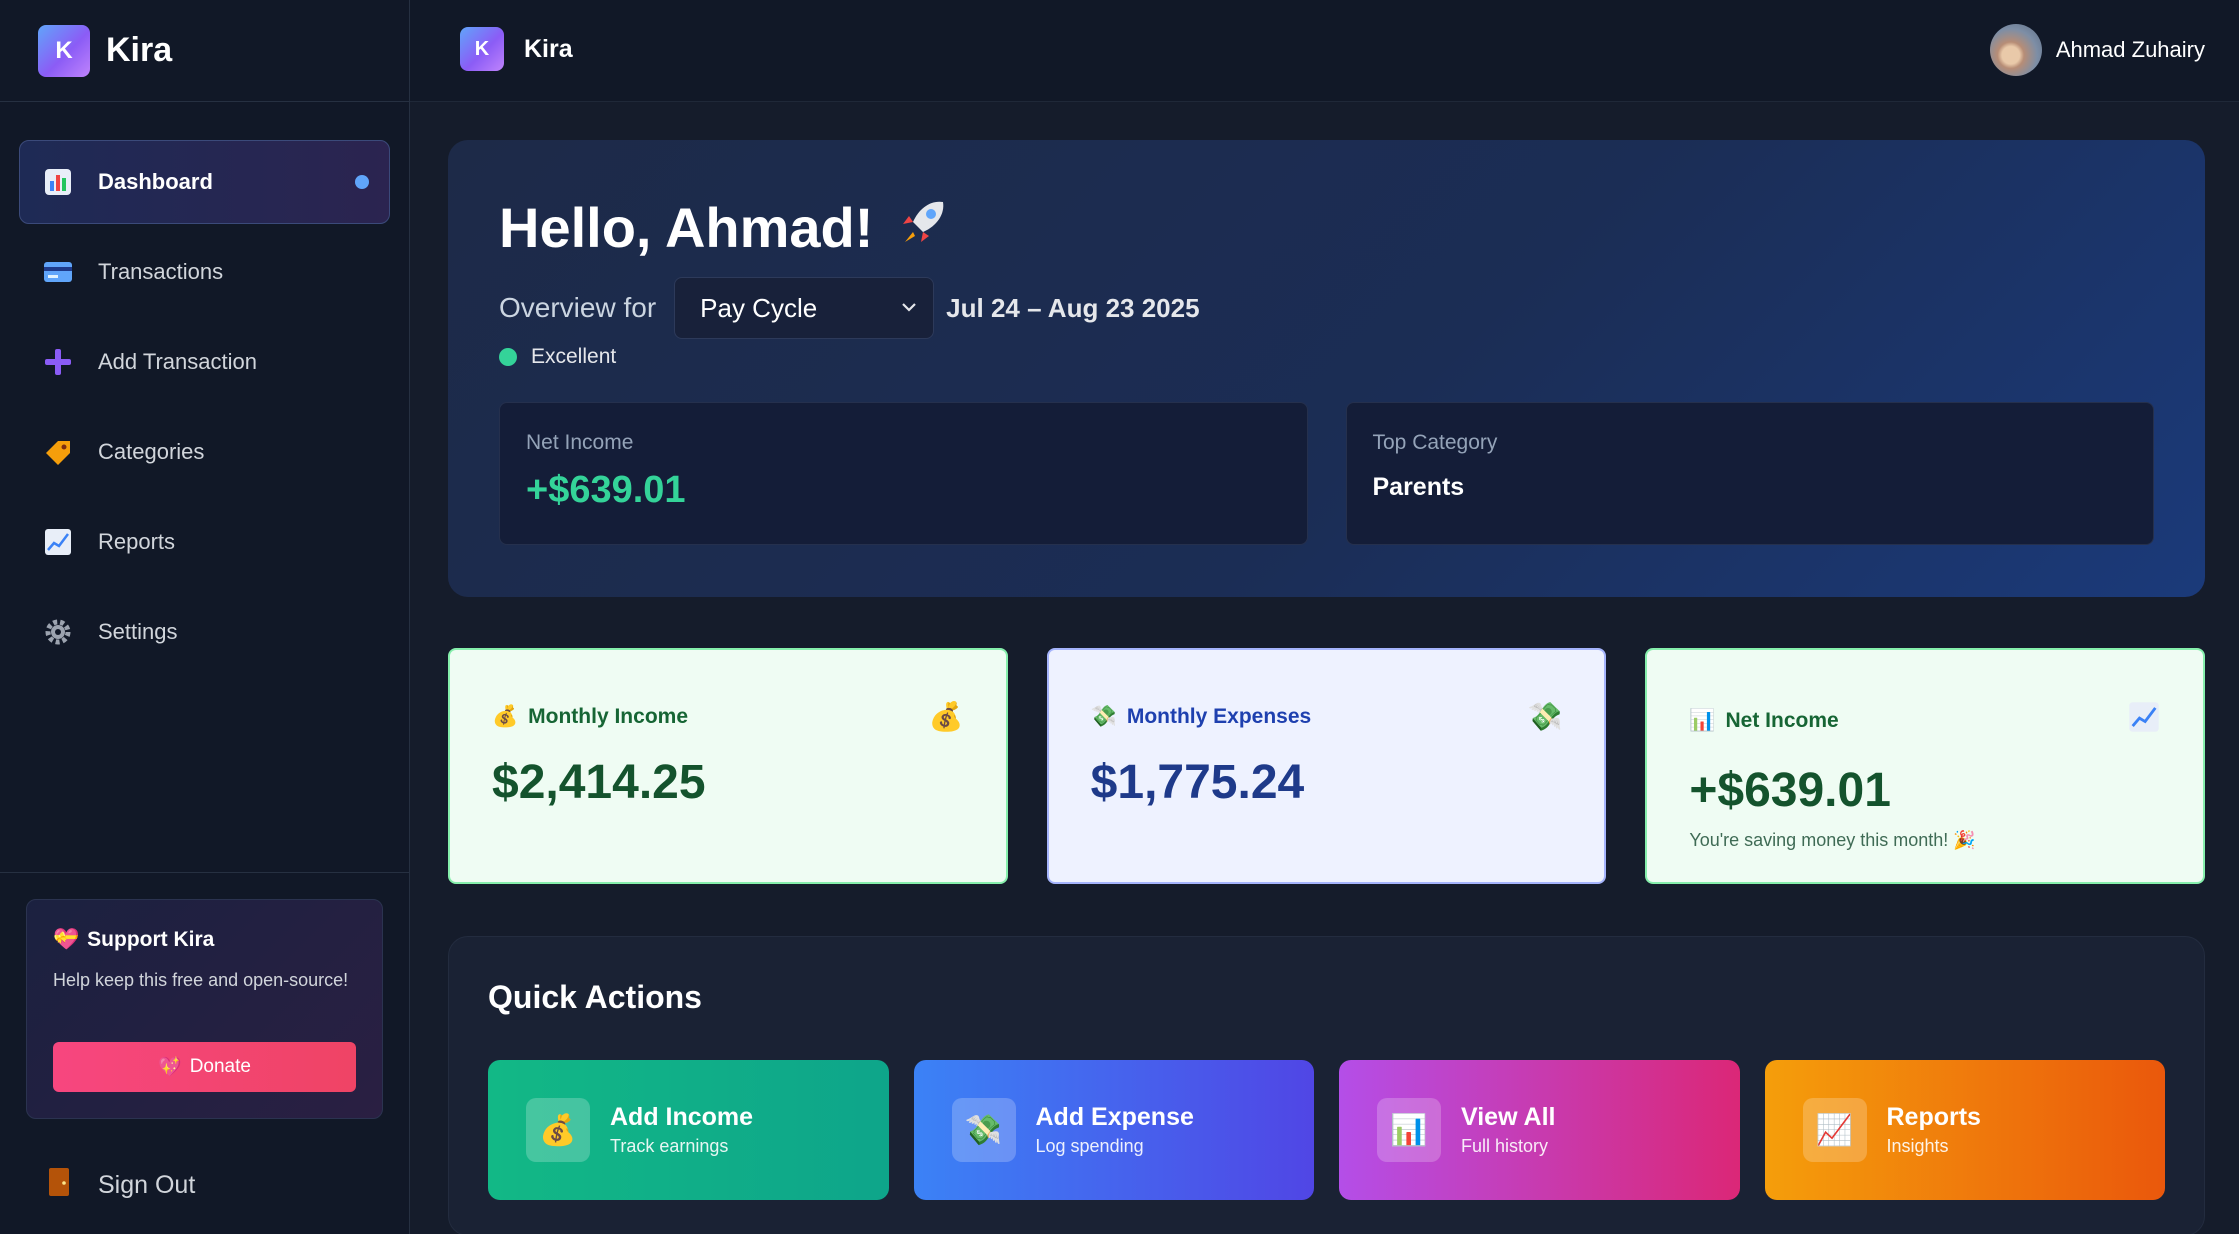 The height and width of the screenshot is (1234, 2239). I want to click on top-category-card: Top Category Parents, so click(1749, 473).